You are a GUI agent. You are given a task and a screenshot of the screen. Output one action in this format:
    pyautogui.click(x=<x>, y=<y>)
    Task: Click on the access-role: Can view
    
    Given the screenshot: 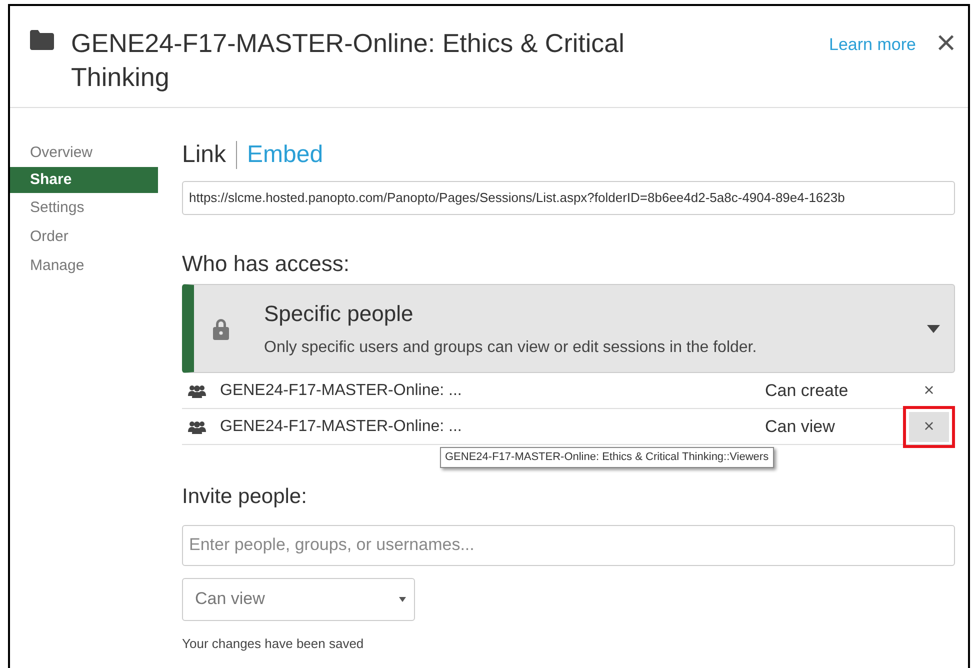 What is the action you would take?
    pyautogui.click(x=800, y=427)
    